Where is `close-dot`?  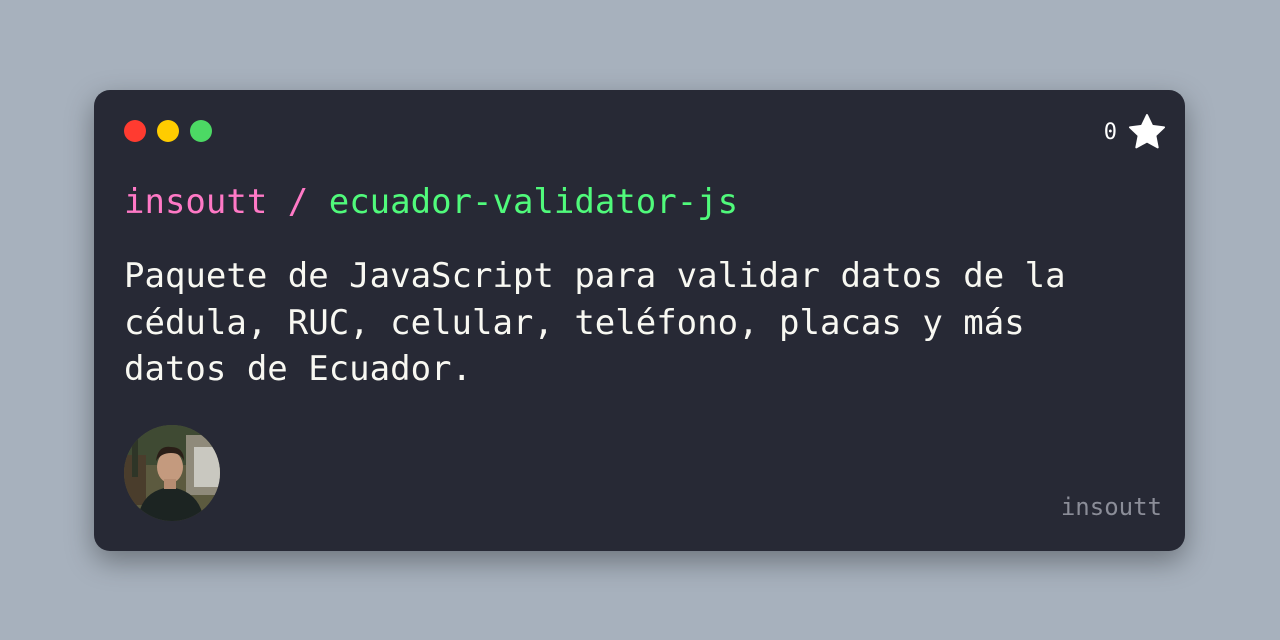 close-dot is located at coordinates (135, 131).